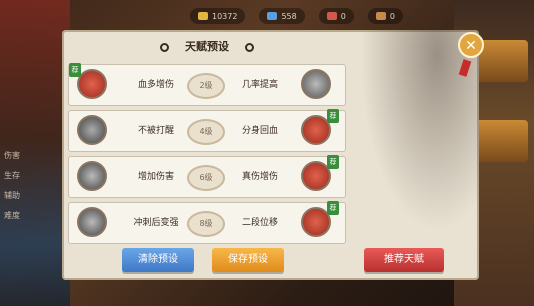 The image size is (534, 306). I want to click on gem-icon, so click(272, 16).